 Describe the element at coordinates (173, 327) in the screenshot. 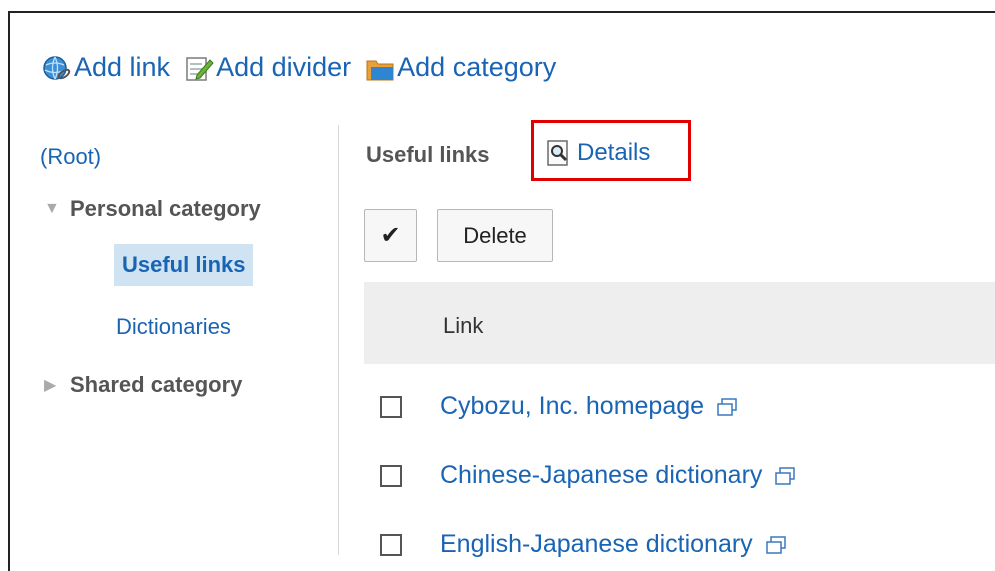

I see `category-item-dictionaries: Dictionaries` at that location.